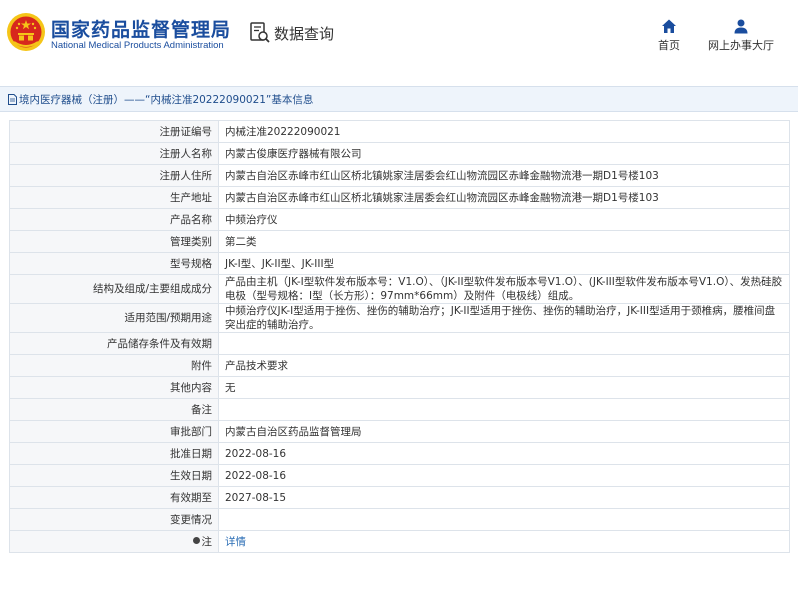 The width and height of the screenshot is (798, 591). I want to click on data-query-link: 数据查询, so click(292, 33).